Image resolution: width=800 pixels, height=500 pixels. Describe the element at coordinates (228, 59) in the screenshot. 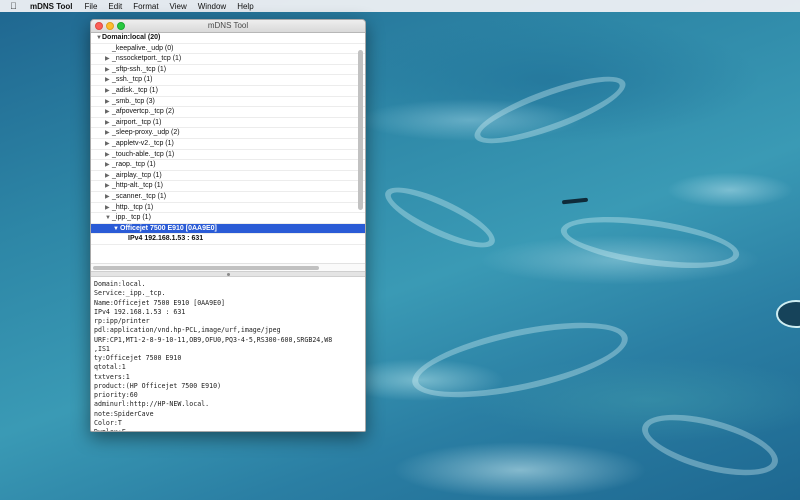

I see `tree-item-service: ▶ _nssocketport._tcp (1)` at that location.